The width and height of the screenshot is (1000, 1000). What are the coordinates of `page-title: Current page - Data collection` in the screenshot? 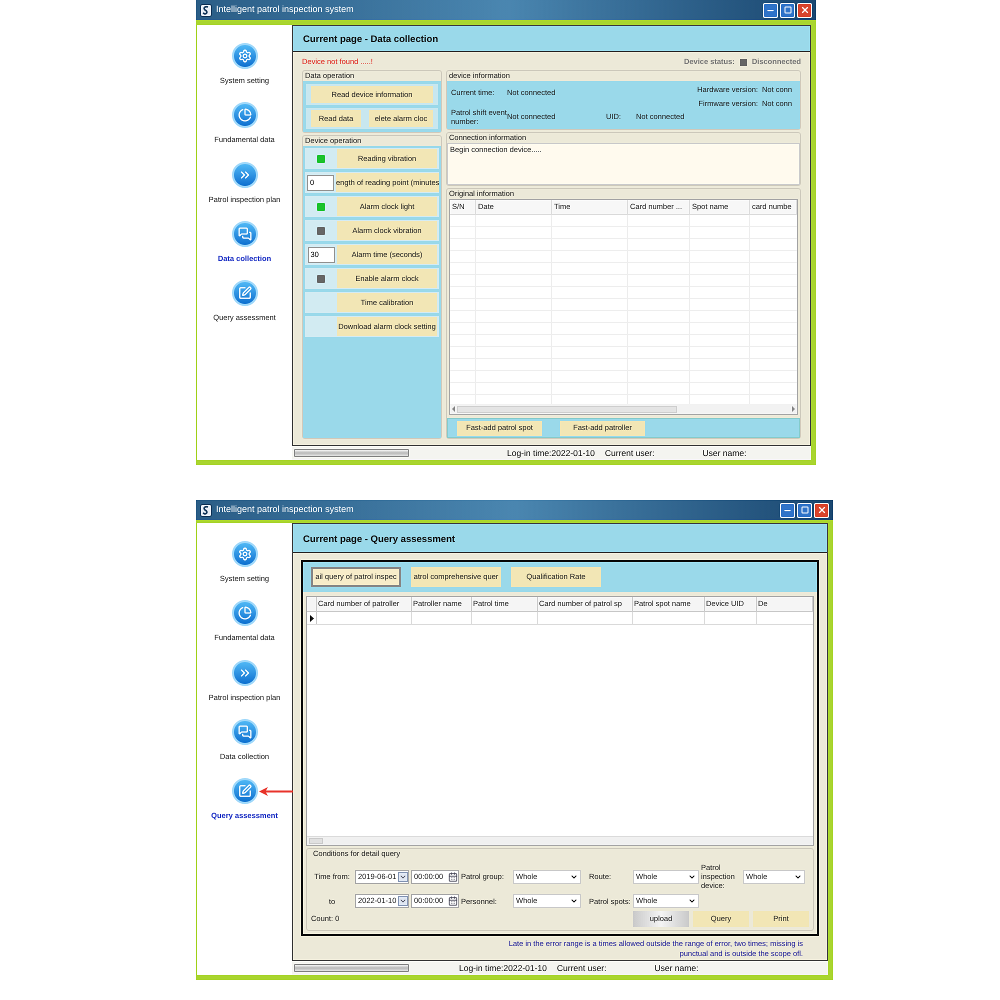 It's located at (370, 39).